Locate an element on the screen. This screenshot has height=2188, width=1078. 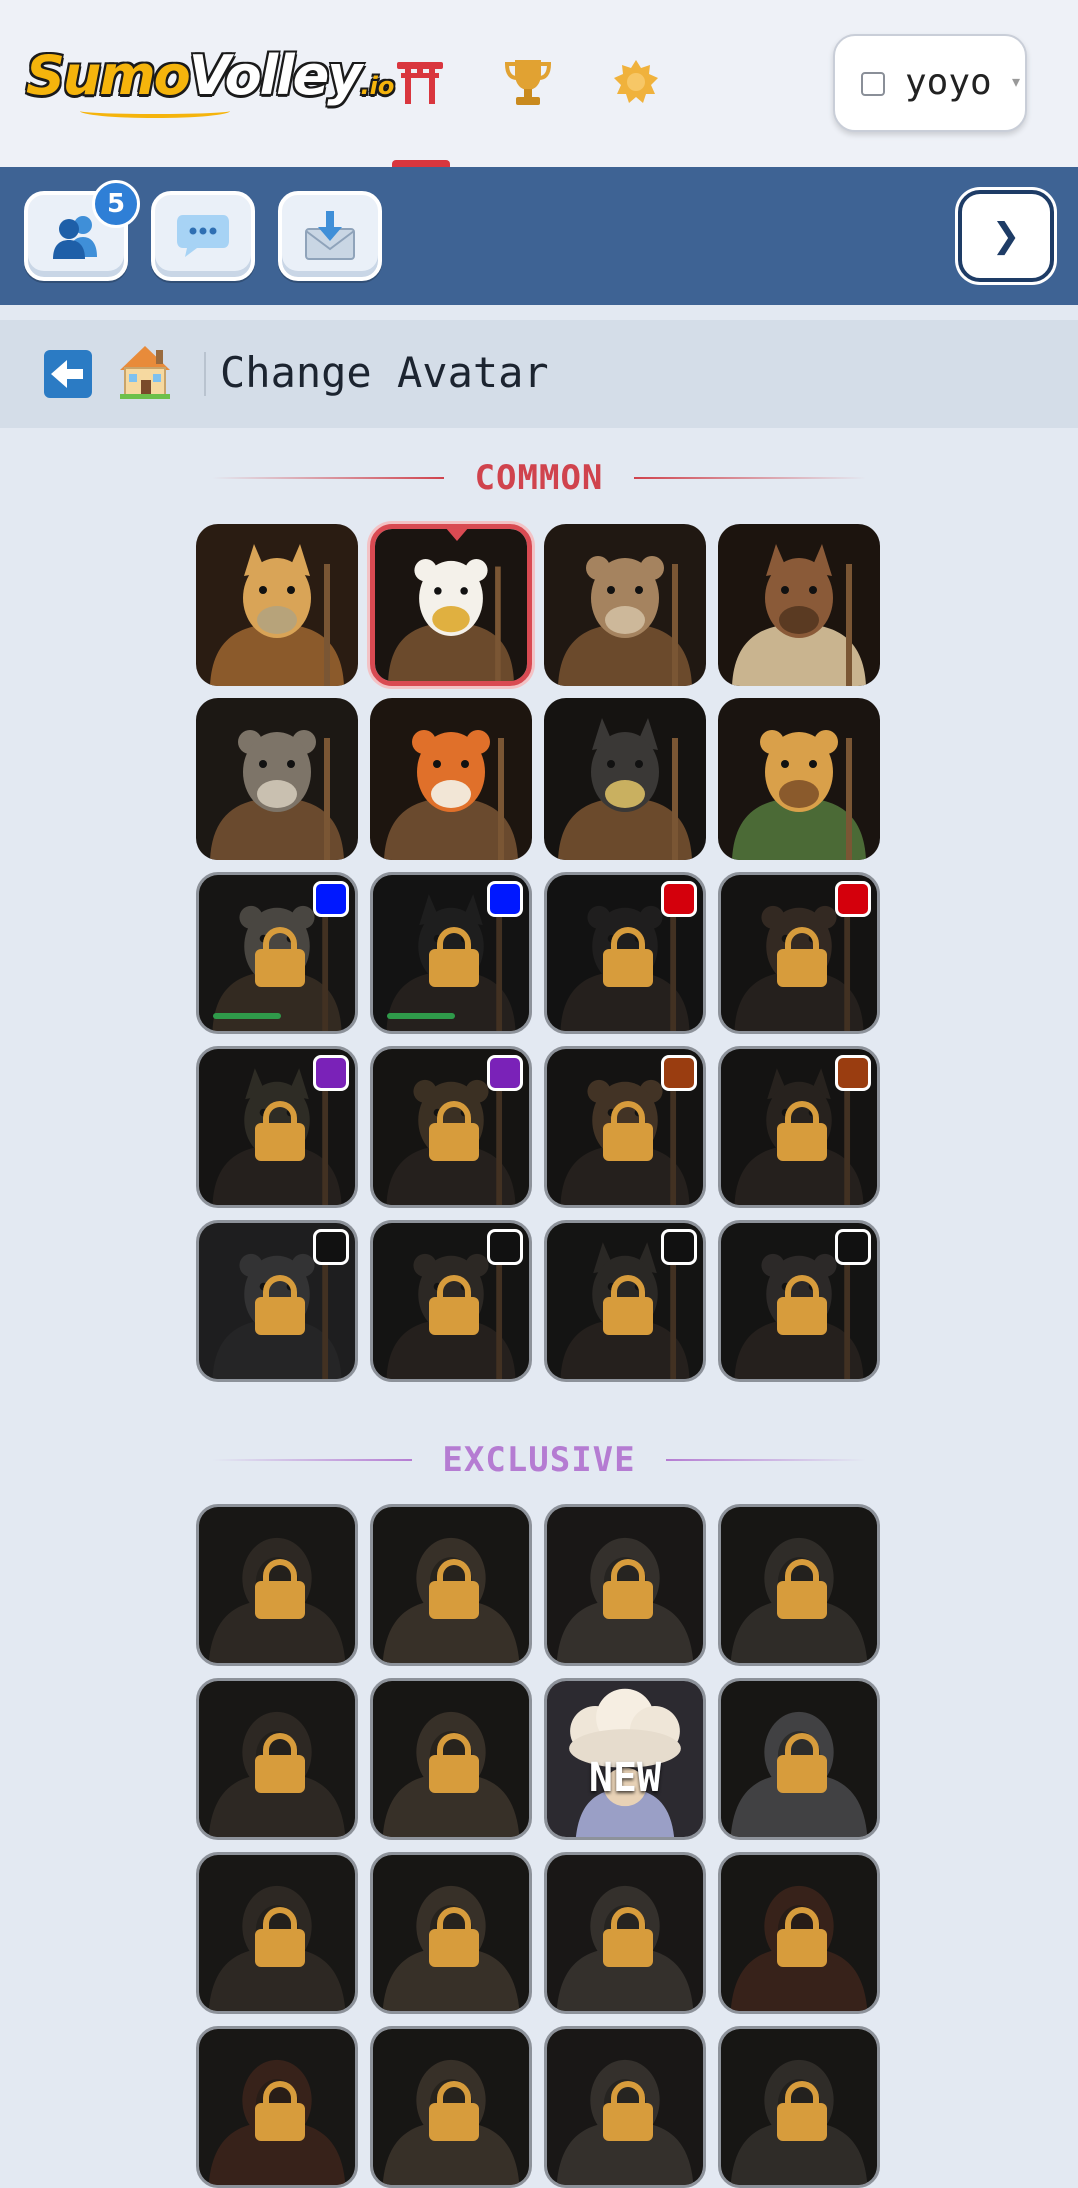
user-checkbox is located at coordinates (873, 84).